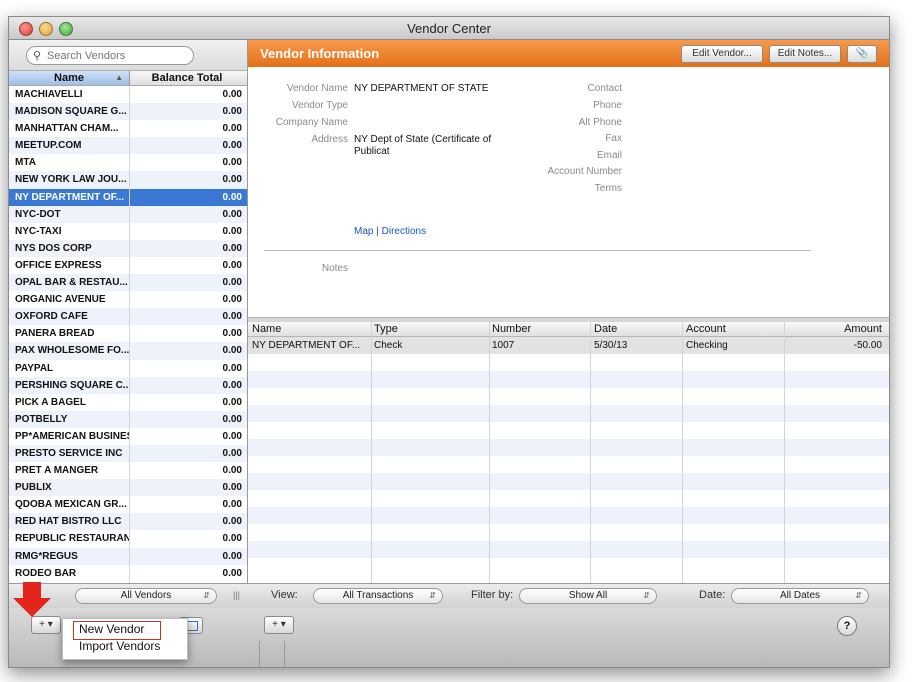 This screenshot has width=915, height=682. I want to click on search-field: ⚲, so click(110, 55).